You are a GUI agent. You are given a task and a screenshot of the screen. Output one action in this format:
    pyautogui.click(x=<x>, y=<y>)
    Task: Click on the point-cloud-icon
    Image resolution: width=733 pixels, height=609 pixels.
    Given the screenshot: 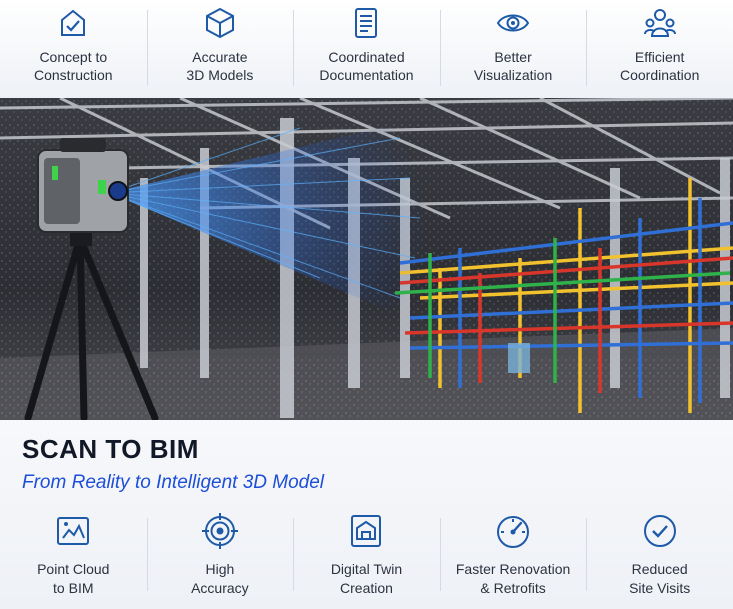 What is the action you would take?
    pyautogui.click(x=73, y=531)
    